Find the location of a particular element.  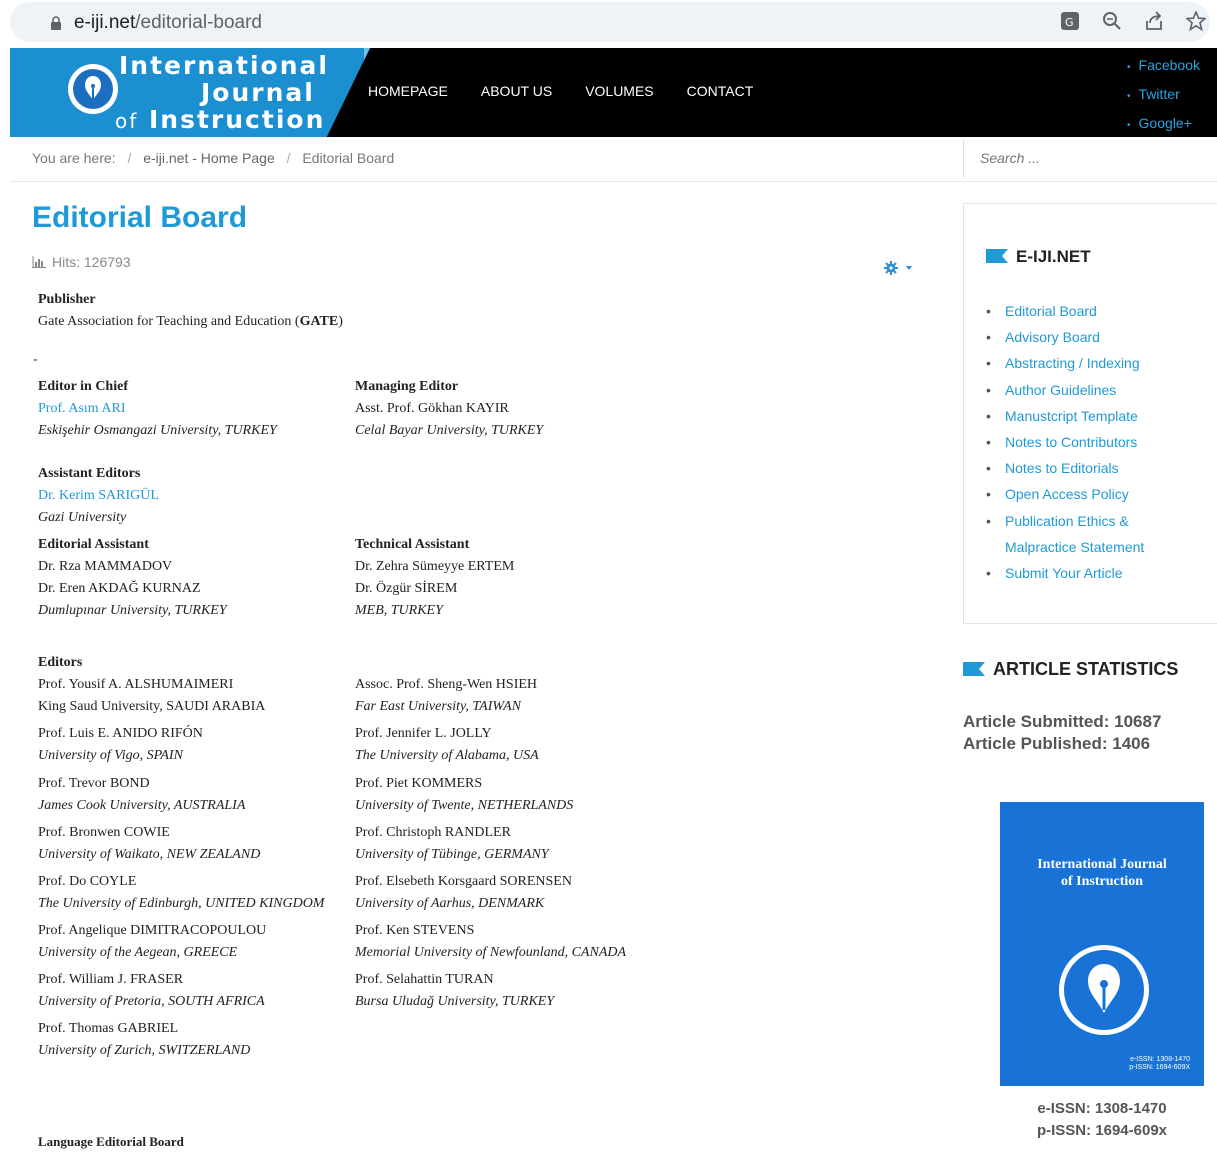

lock-icon is located at coordinates (56, 23).